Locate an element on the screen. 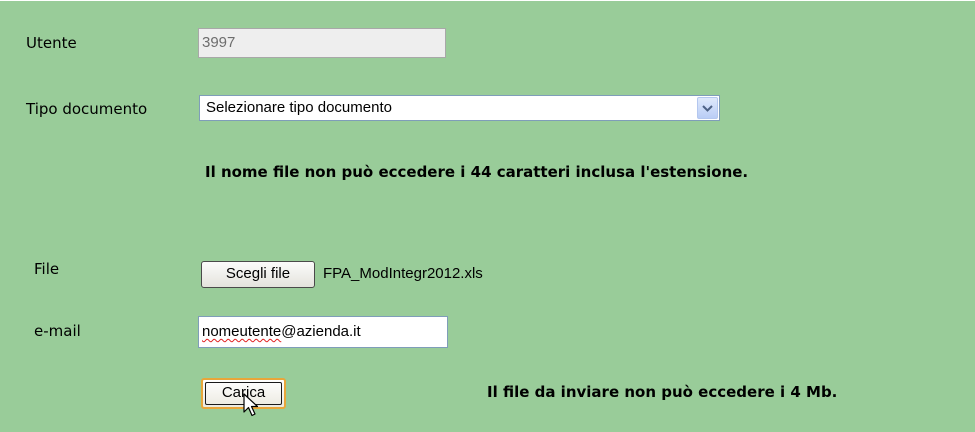 The width and height of the screenshot is (975, 432). utente-label: Utente is located at coordinates (51, 43).